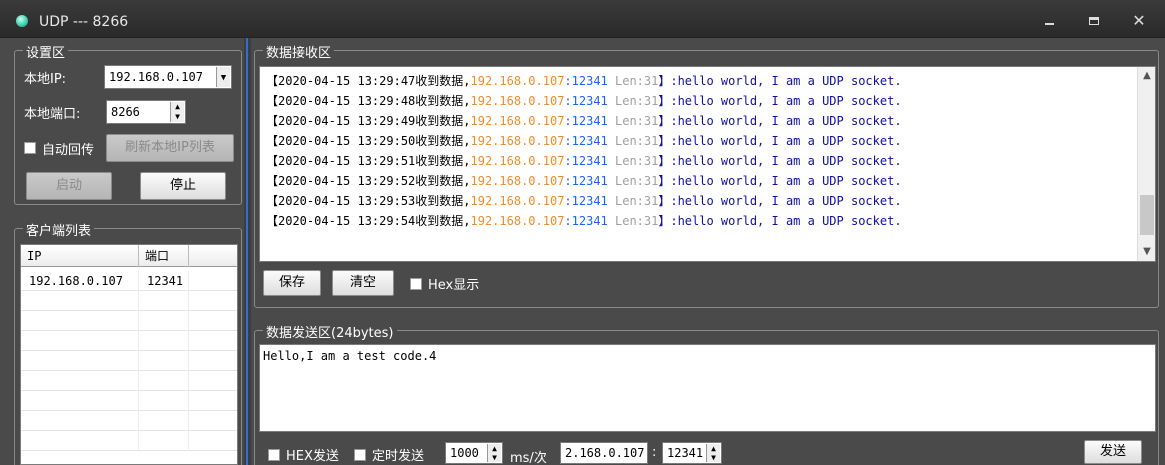  I want to click on hex-display-checkbox, so click(416, 284).